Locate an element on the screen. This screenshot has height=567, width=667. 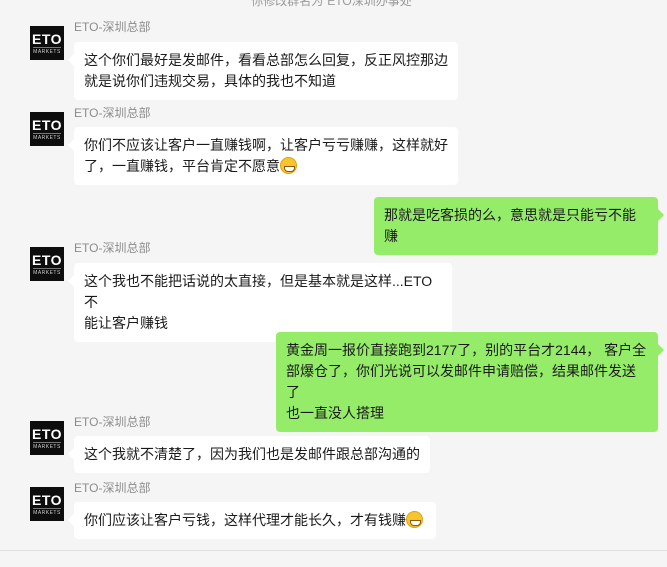
message-bubble: 那就是吃客损的么，意思就是只能亏不能赚 is located at coordinates (519, 226).